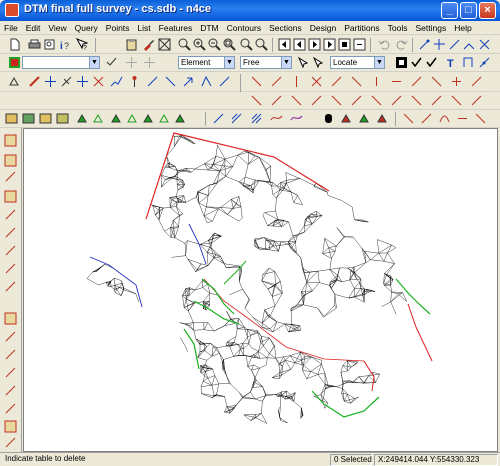 This screenshot has height=466, width=500. What do you see at coordinates (111, 62) in the screenshot?
I see `layer-visibility-icon` at bounding box center [111, 62].